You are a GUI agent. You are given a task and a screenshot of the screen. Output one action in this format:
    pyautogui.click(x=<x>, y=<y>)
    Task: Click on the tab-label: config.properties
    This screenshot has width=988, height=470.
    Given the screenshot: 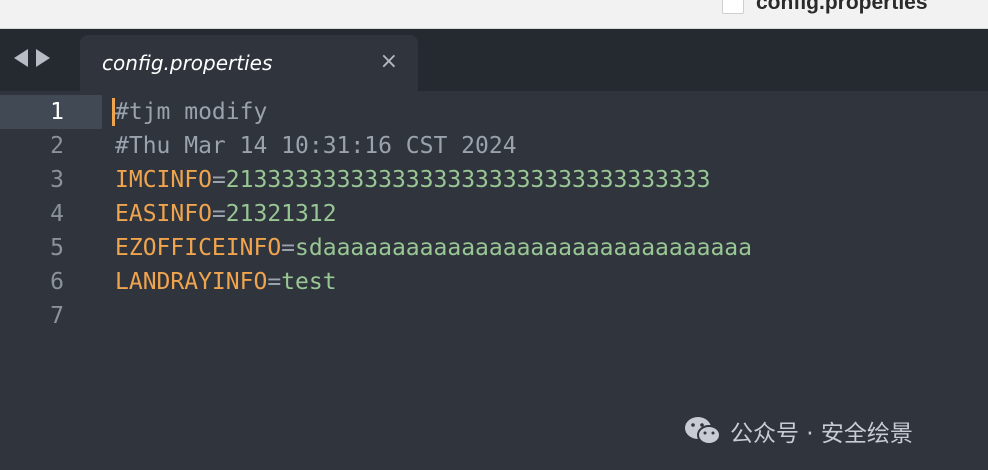 What is the action you would take?
    pyautogui.click(x=187, y=63)
    